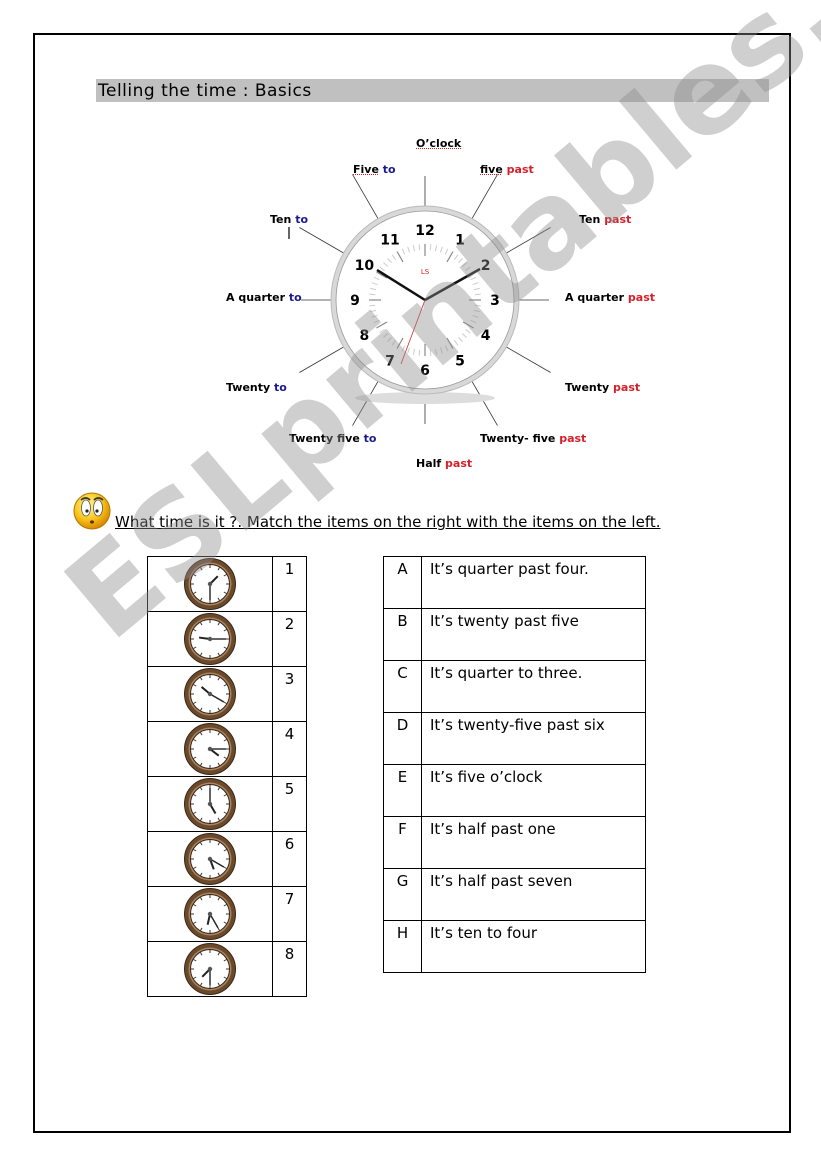 This screenshot has height=1169, width=821. I want to click on answer-row: B It’s twenty past five, so click(514, 634).